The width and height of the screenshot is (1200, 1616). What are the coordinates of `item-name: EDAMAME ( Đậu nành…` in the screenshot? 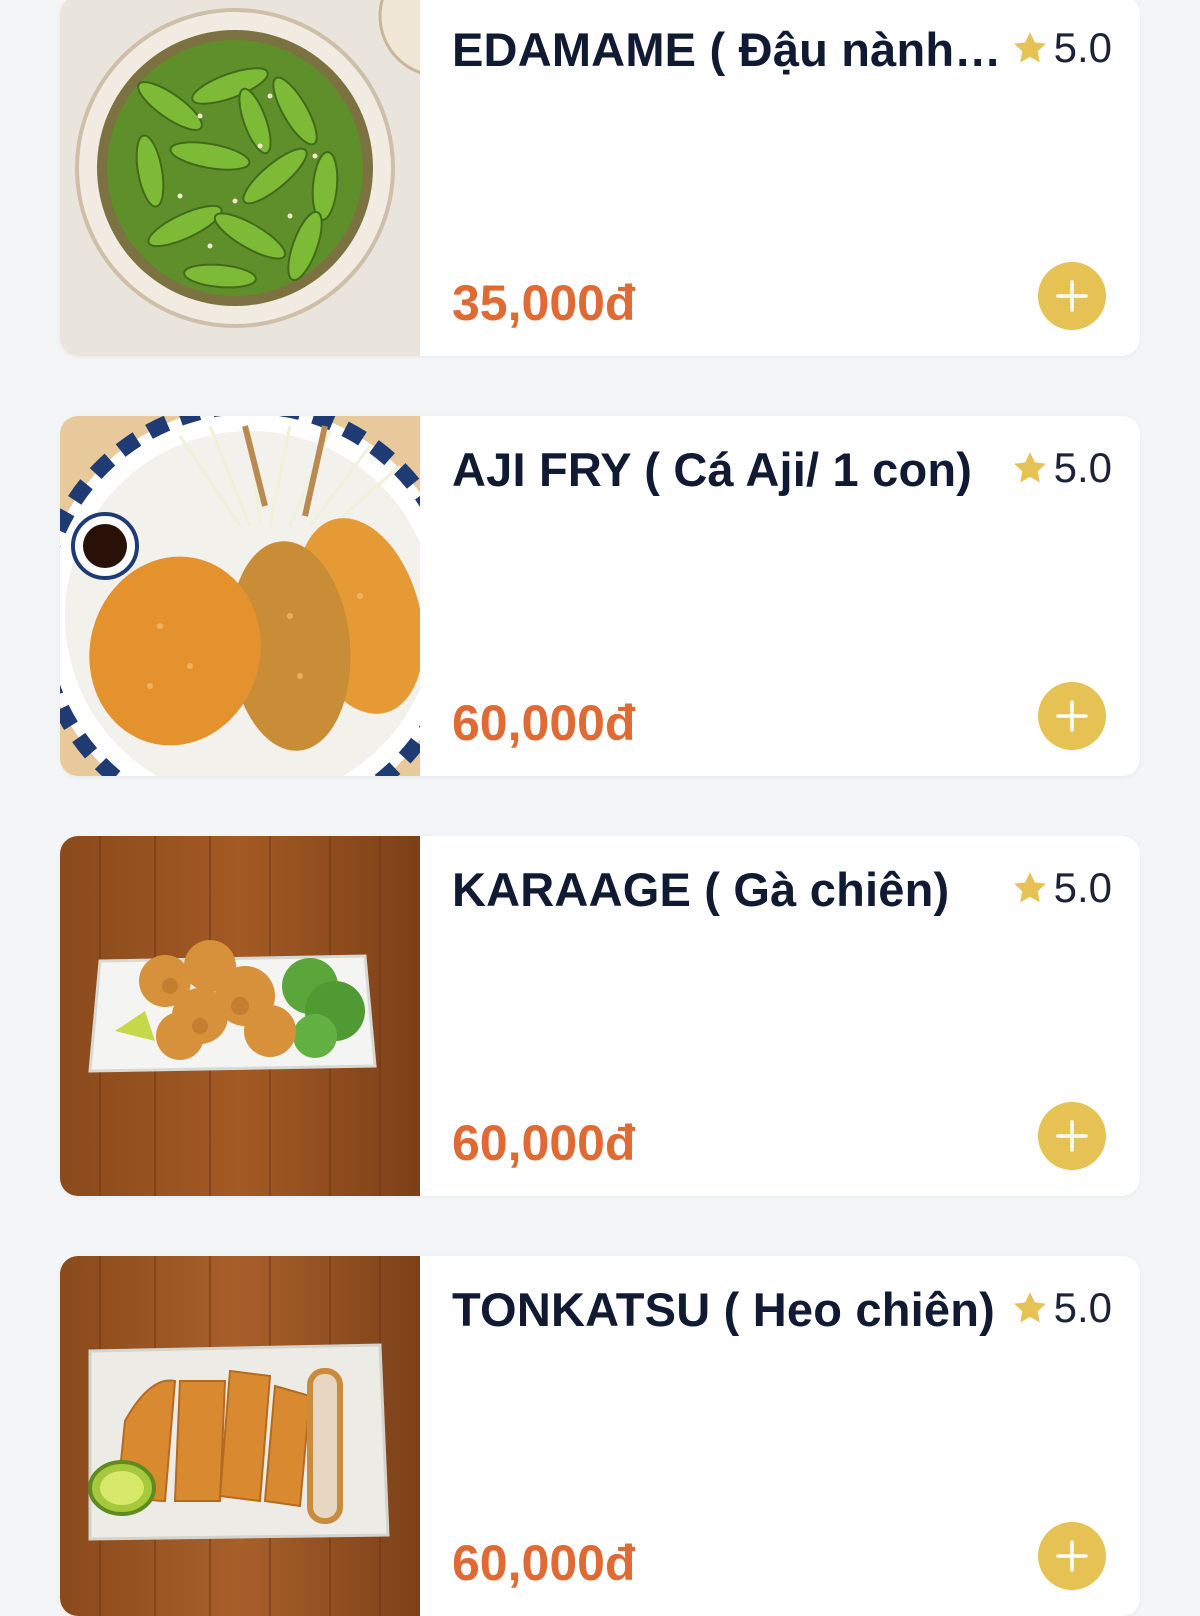 It's located at (727, 49).